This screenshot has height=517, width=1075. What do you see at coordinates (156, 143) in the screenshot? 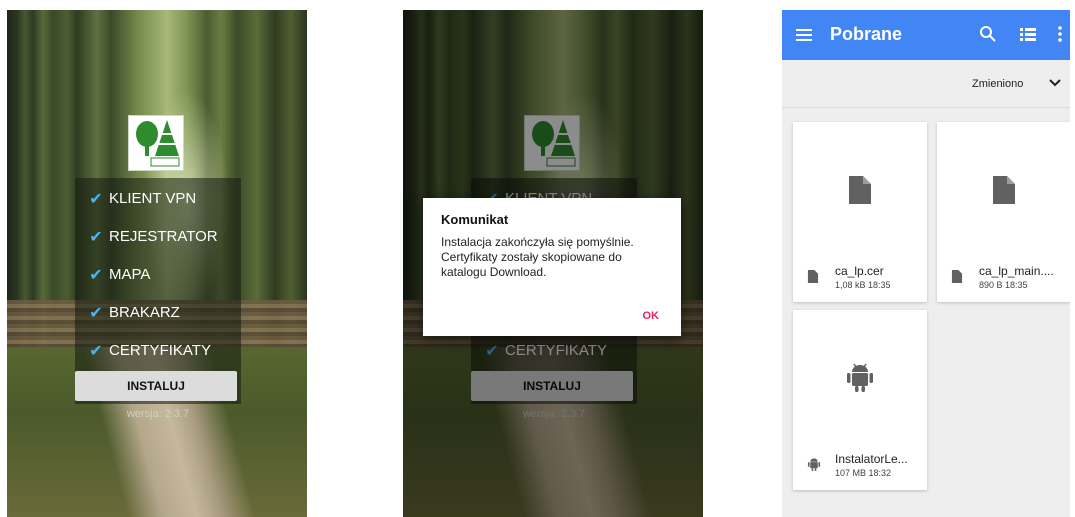
I see `lesnik-logo` at bounding box center [156, 143].